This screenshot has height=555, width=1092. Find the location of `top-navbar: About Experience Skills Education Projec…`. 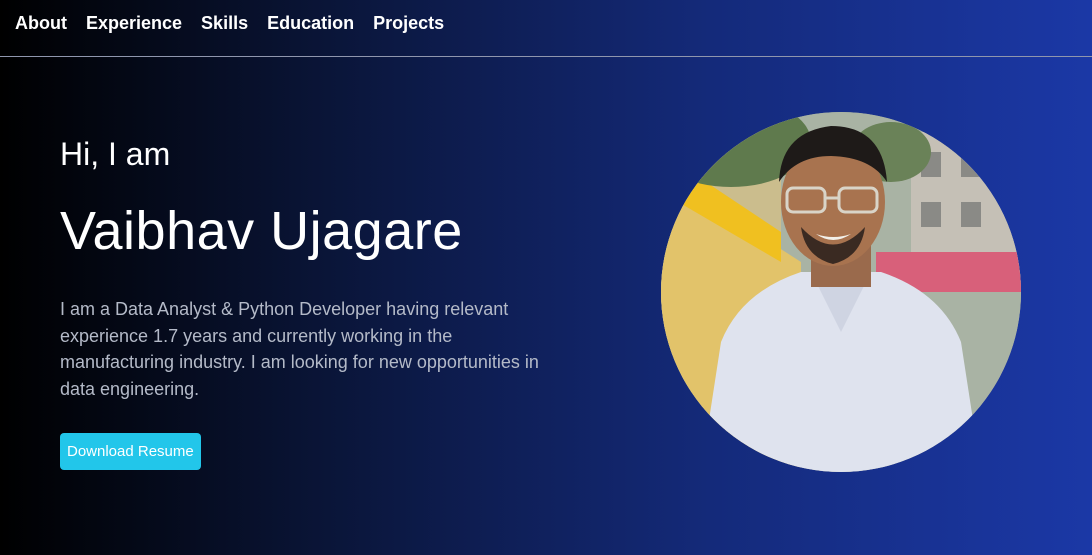

top-navbar: About Experience Skills Education Projec… is located at coordinates (546, 28).